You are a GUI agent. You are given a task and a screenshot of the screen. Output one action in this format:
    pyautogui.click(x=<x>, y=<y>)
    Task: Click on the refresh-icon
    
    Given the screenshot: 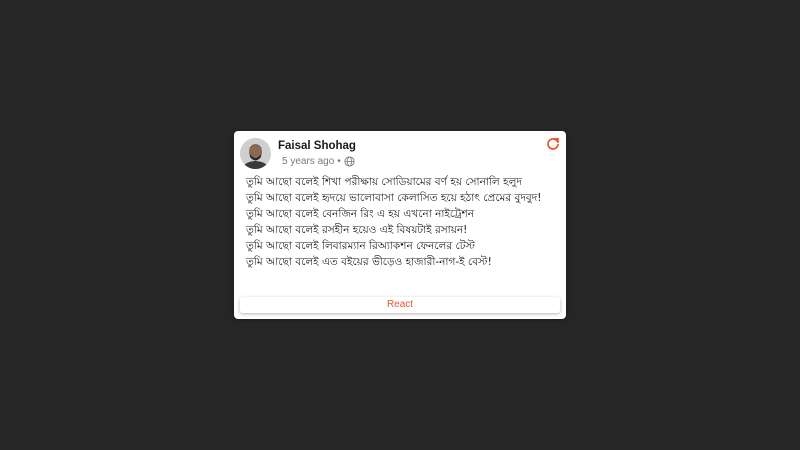 What is the action you would take?
    pyautogui.click(x=553, y=144)
    